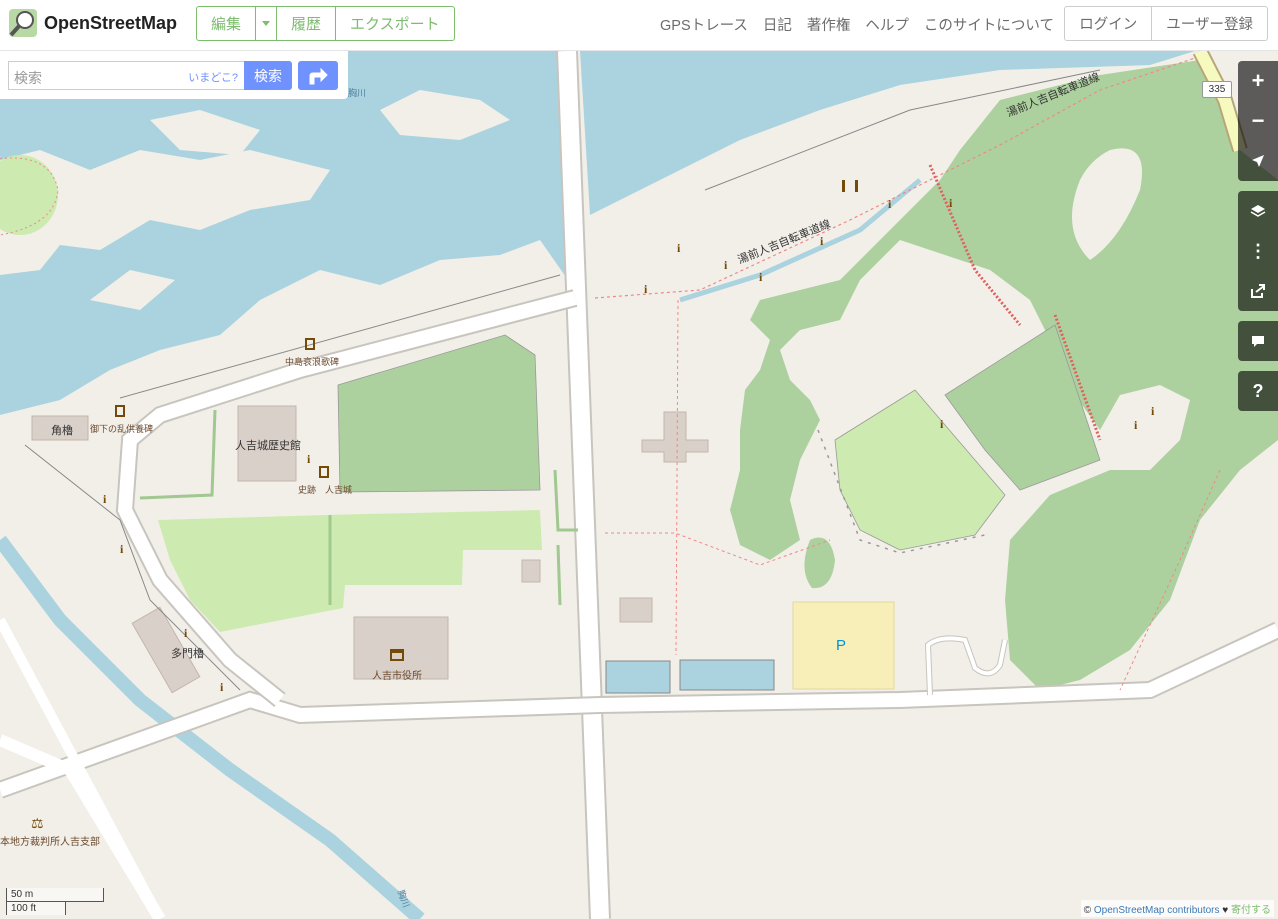 The image size is (1278, 919). Describe the element at coordinates (777, 24) in the screenshot. I see `nav-diary: 日記` at that location.